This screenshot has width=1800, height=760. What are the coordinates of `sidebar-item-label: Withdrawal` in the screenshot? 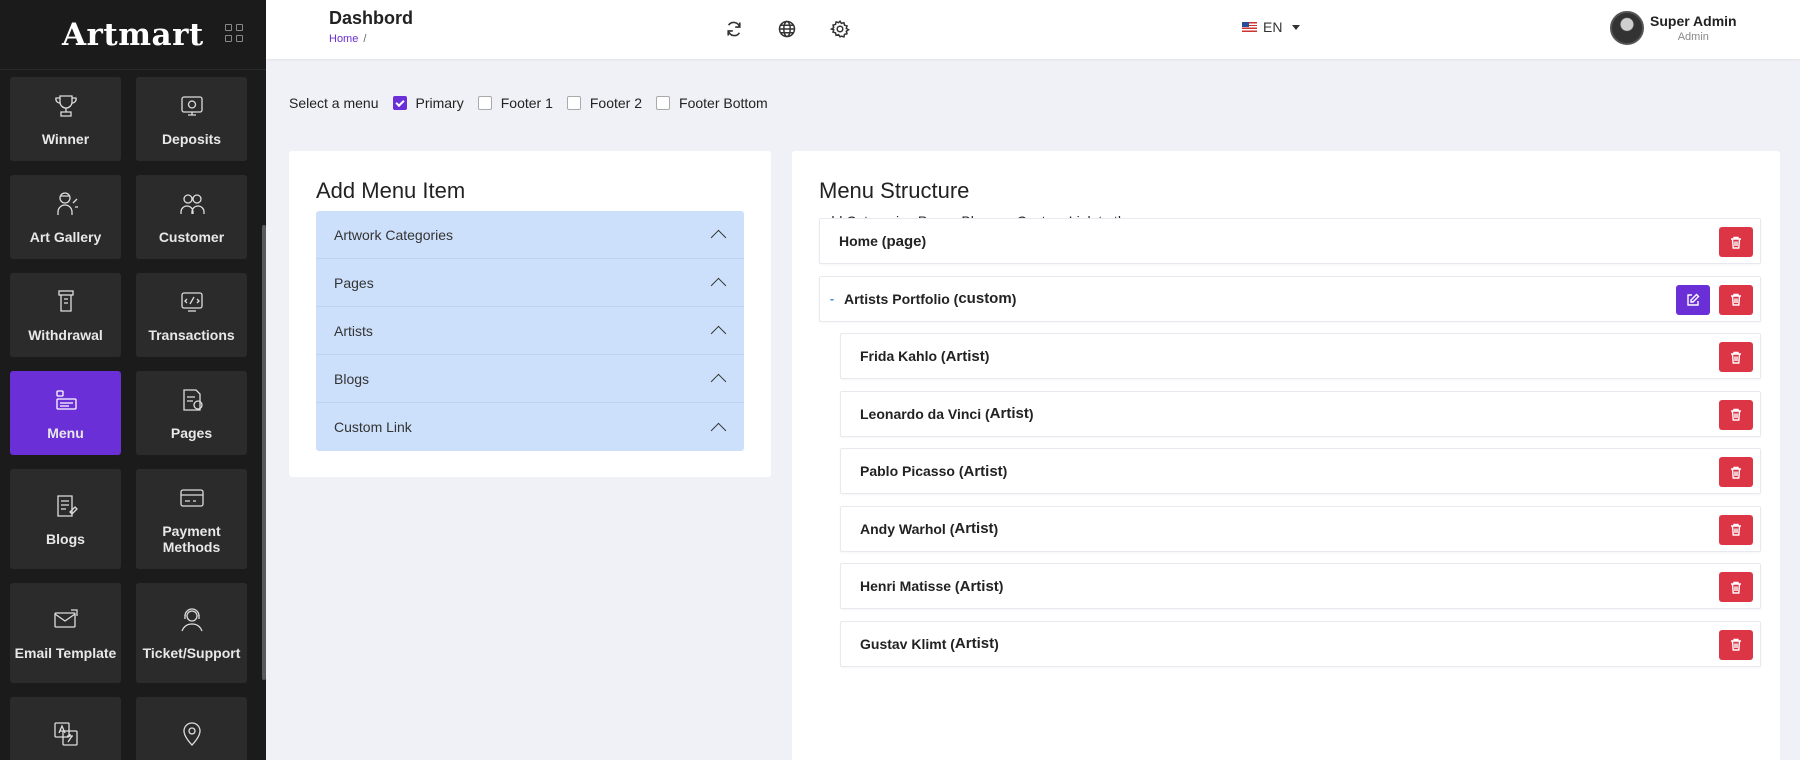 It's located at (65, 335).